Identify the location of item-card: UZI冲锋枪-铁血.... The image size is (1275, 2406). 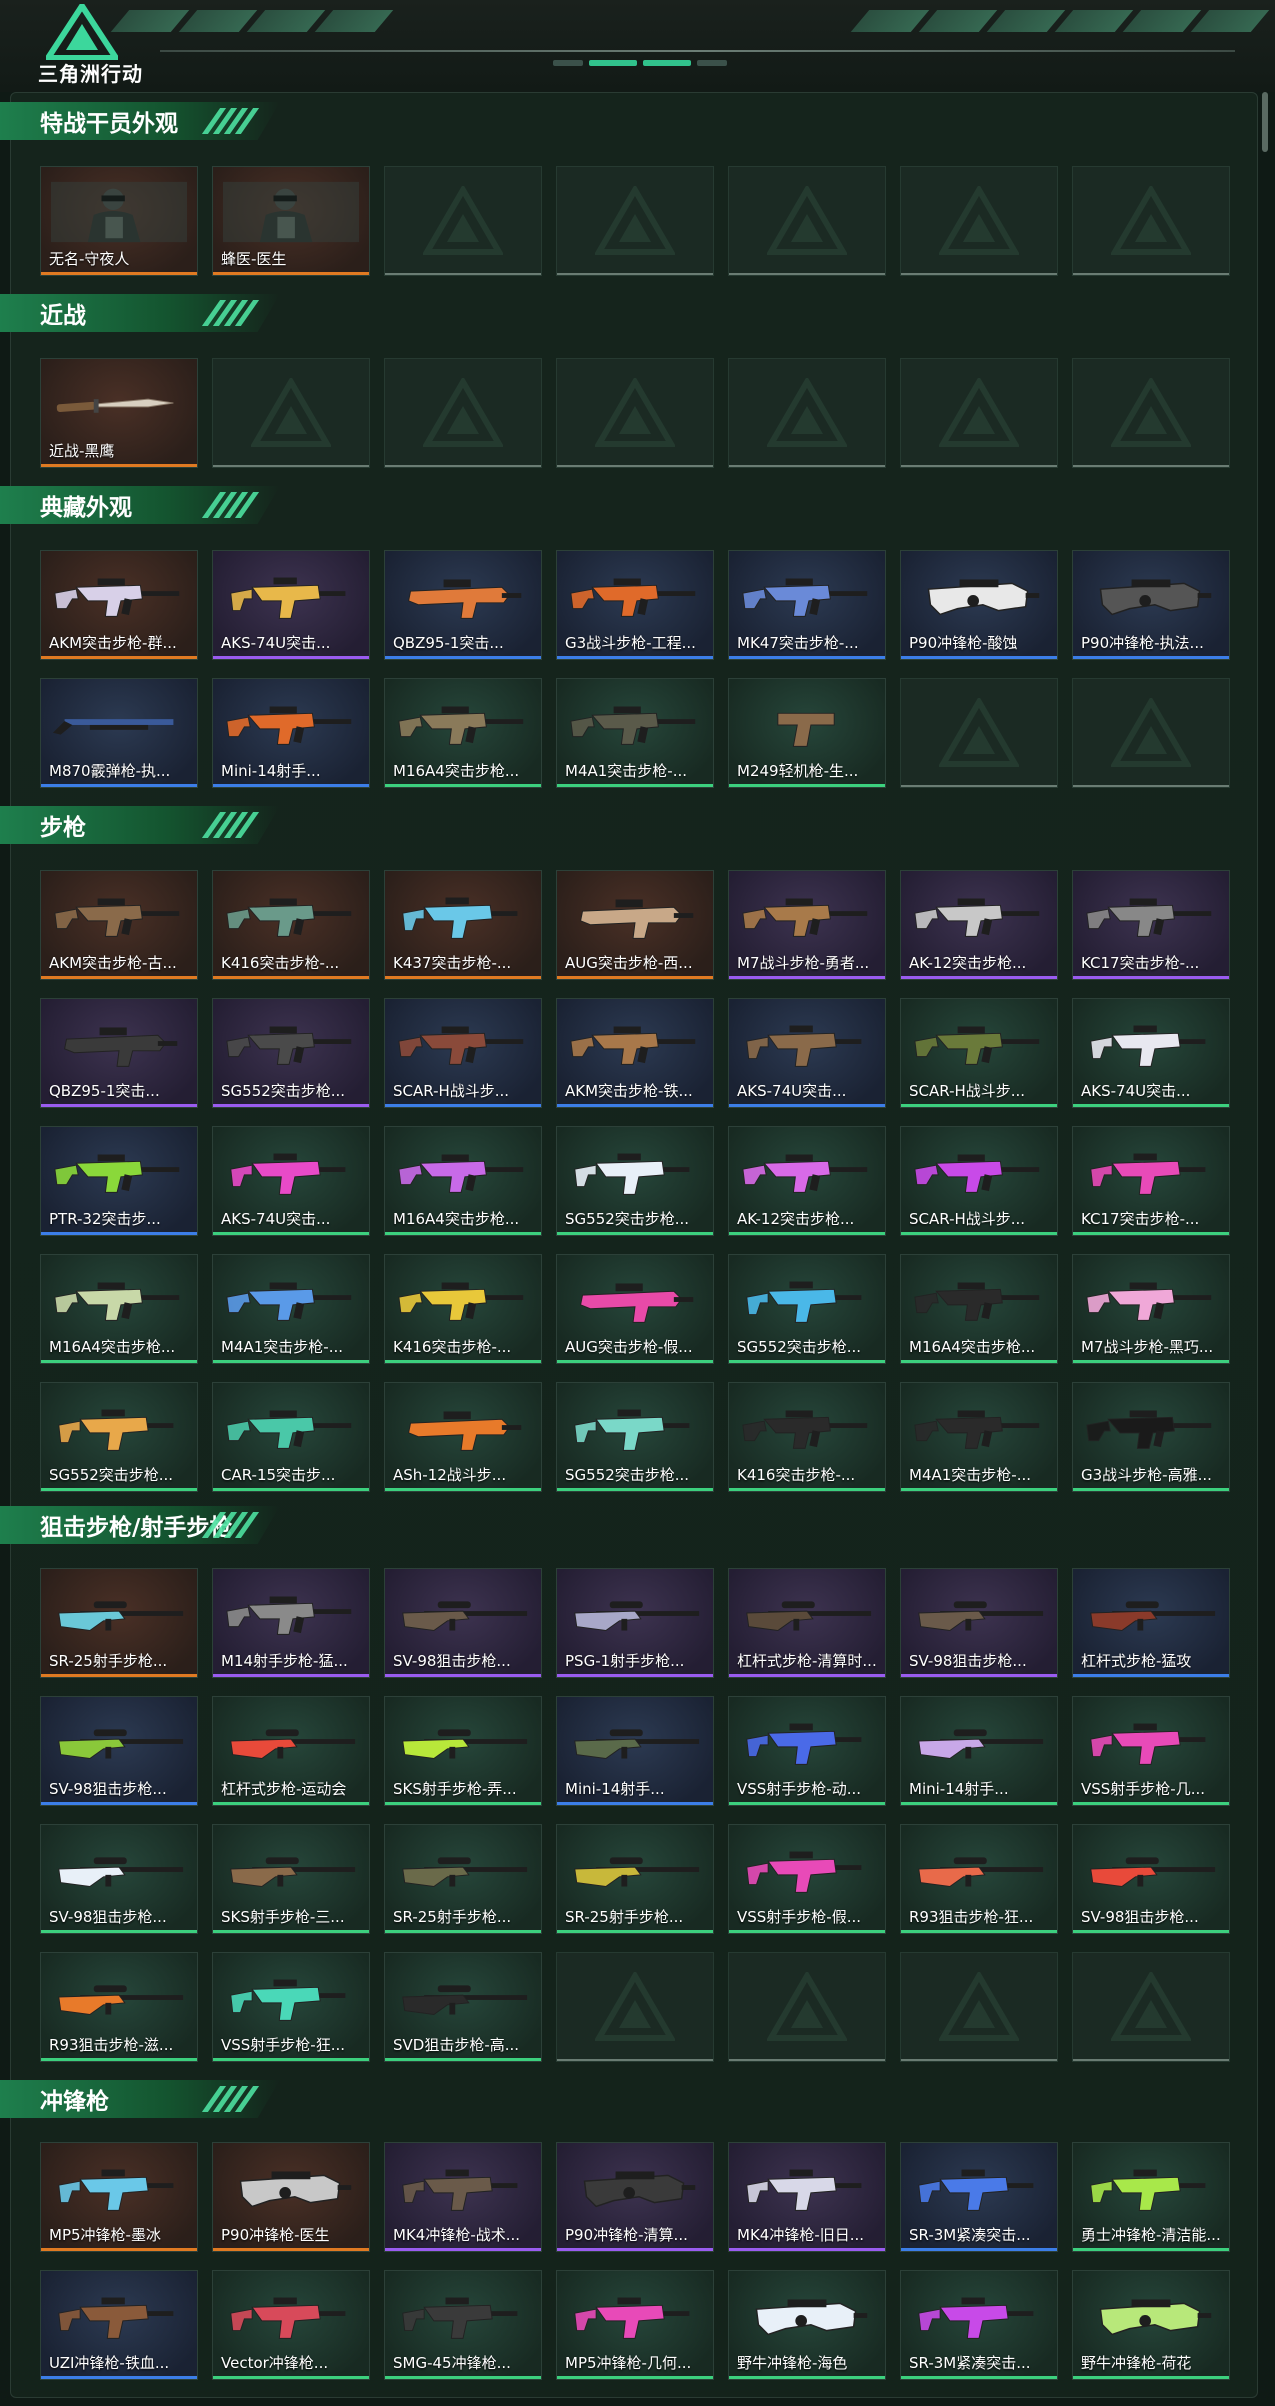
(119, 2325).